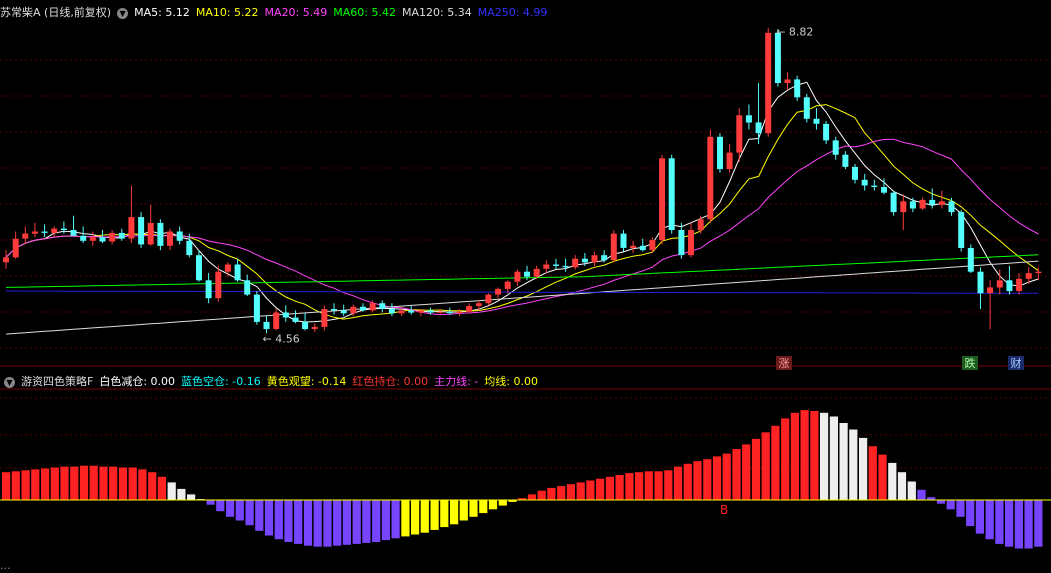 Image resolution: width=1051 pixels, height=573 pixels. I want to click on red-hold-label: 红色持仓: 0.00, so click(390, 381).